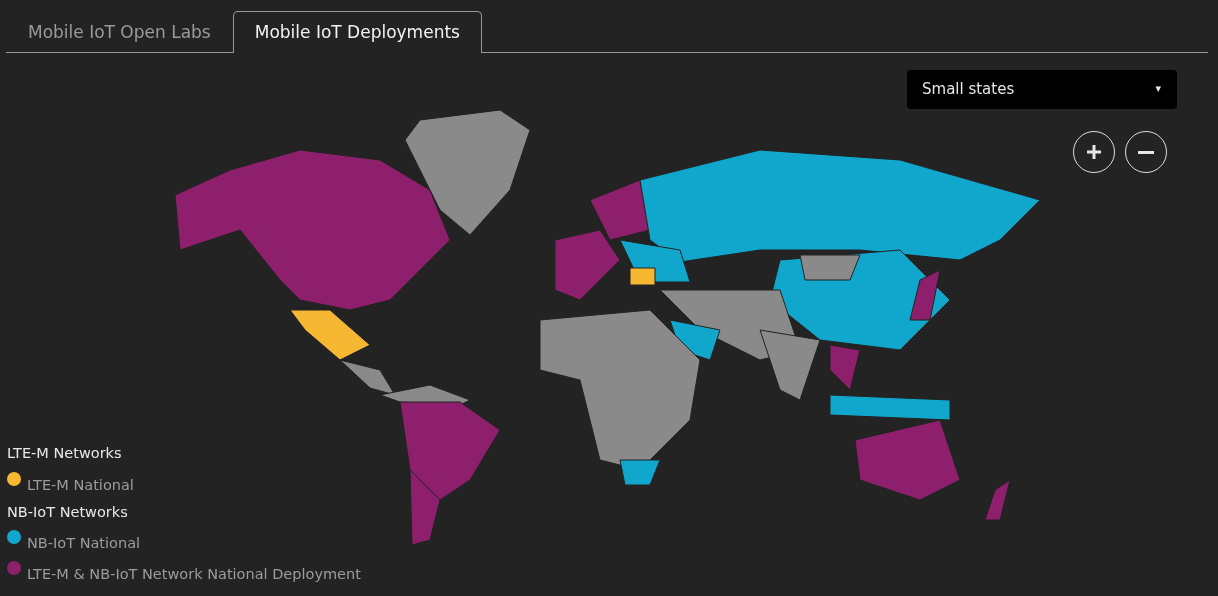 The image size is (1218, 596). I want to click on legend-label: LTE-M National, so click(80, 485).